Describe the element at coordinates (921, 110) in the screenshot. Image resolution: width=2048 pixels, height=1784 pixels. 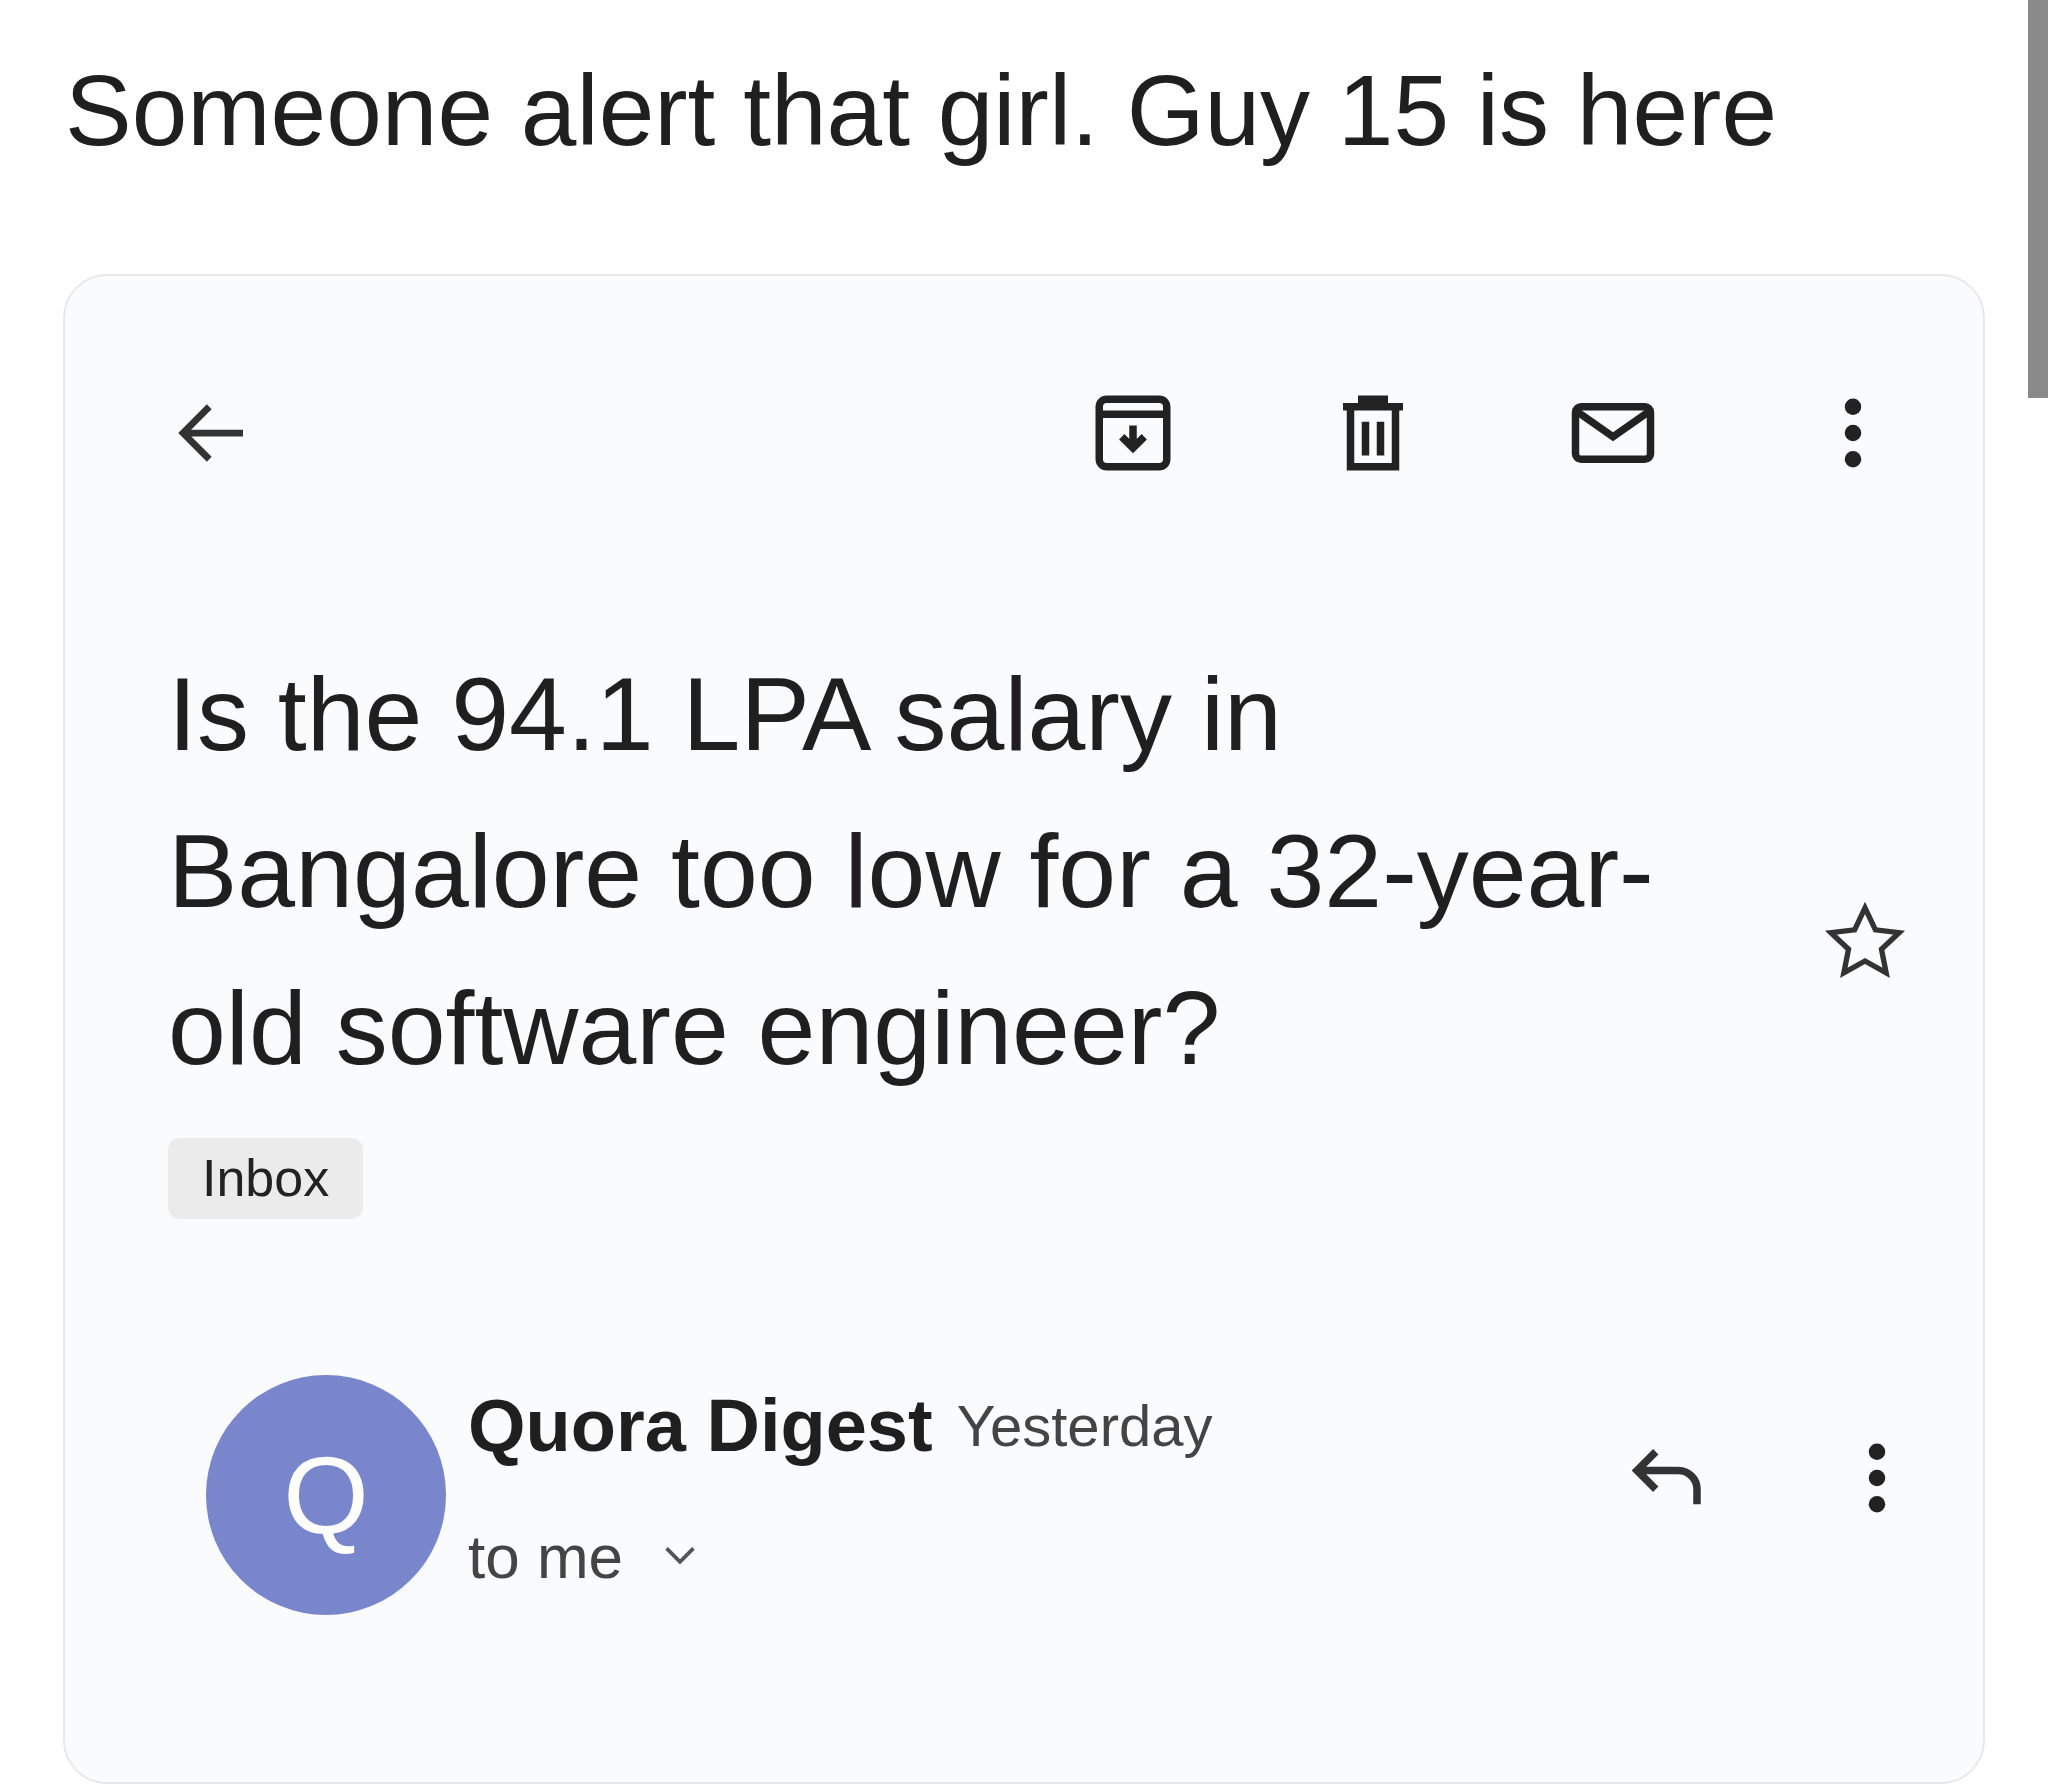
I see `post-text: Someone alert that girl. Guy 15 is here` at that location.